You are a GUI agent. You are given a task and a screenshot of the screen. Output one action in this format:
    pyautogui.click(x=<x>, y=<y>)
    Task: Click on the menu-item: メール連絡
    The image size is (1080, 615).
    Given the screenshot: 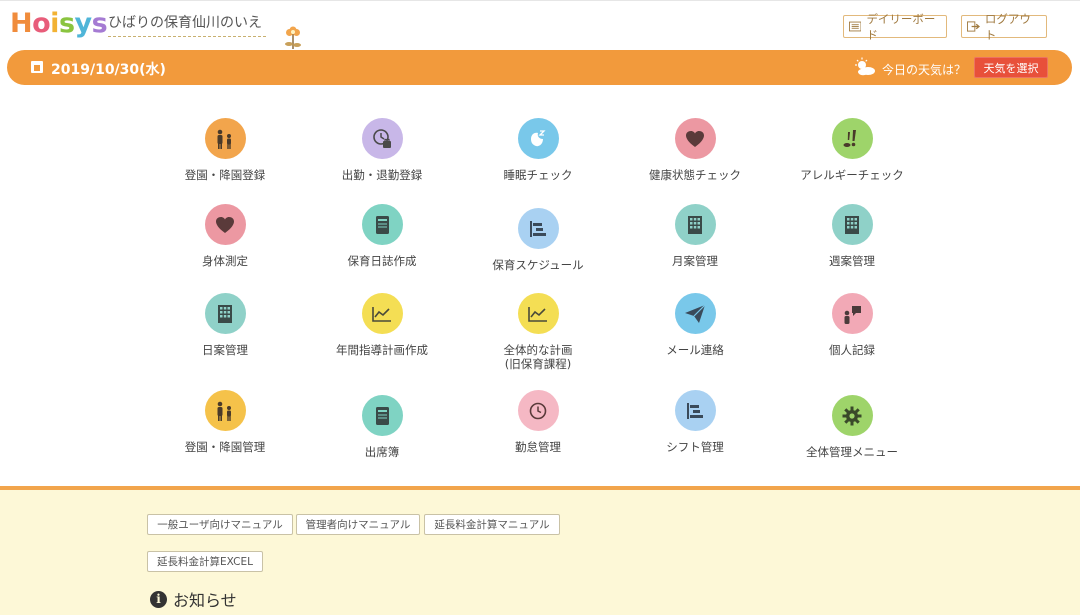 What is the action you would take?
    pyautogui.click(x=695, y=325)
    